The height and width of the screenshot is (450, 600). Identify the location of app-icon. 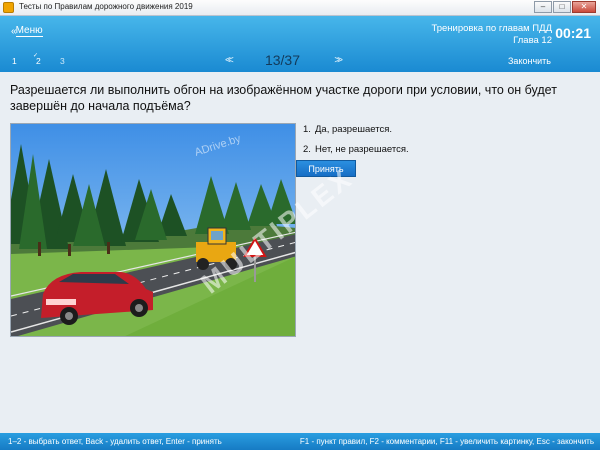
(8, 7).